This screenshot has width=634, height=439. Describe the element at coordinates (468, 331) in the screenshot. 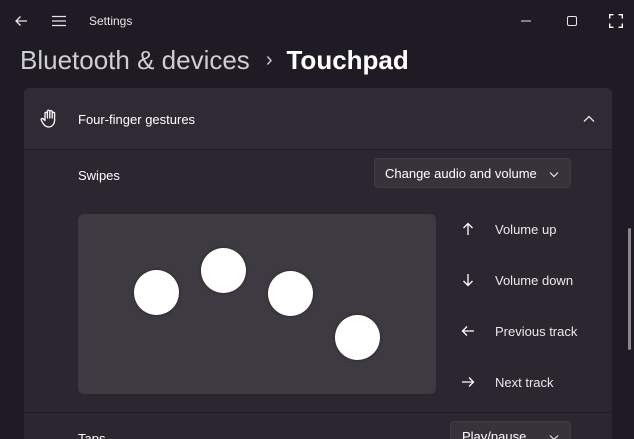

I see `arrow-left-icon` at that location.